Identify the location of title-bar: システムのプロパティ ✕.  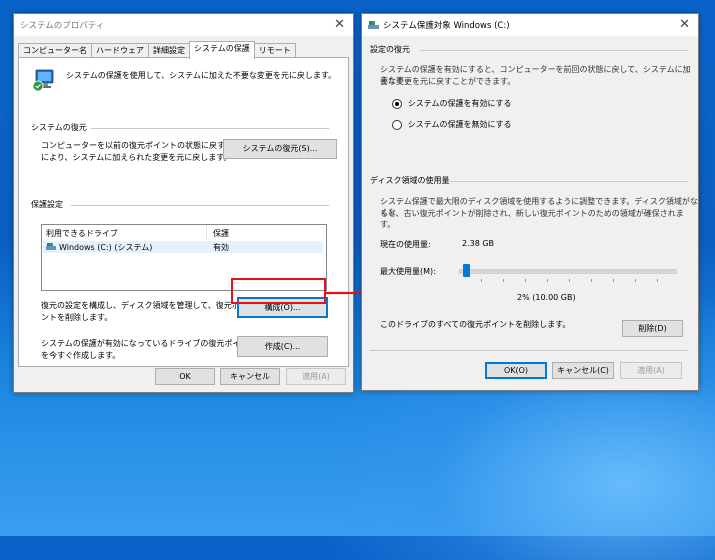
(183, 25).